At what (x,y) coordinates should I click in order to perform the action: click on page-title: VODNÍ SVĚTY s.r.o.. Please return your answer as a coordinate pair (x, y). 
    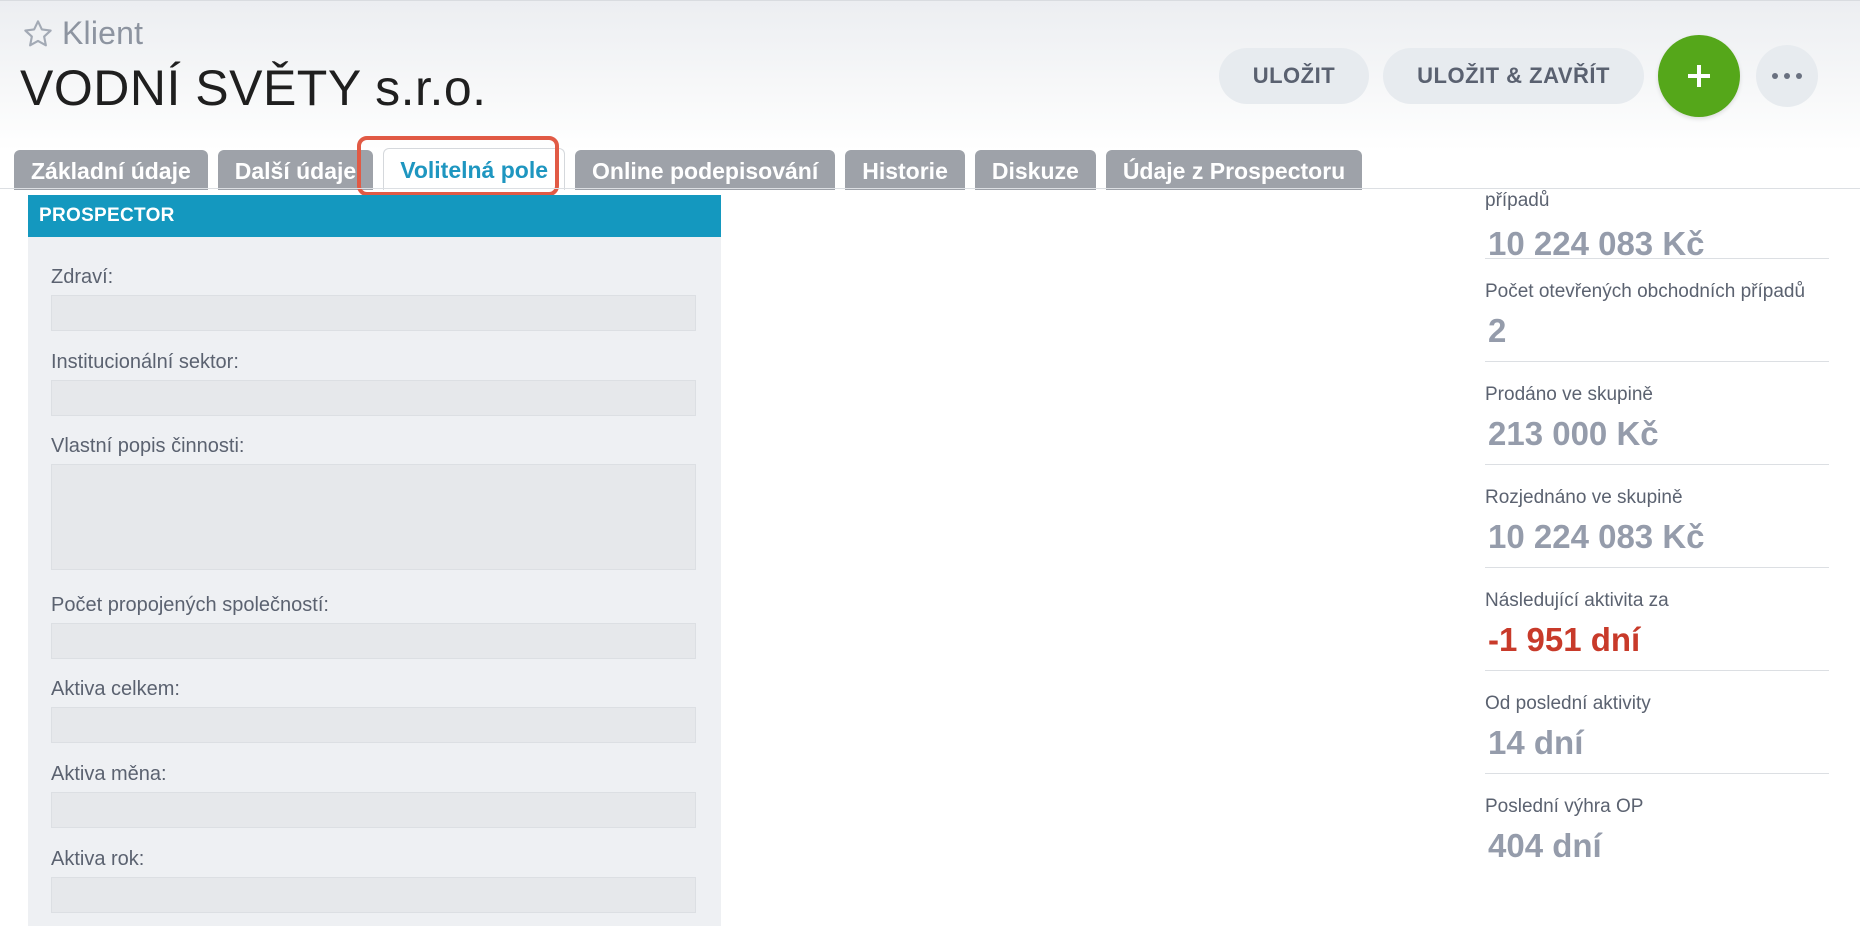
    Looking at the image, I should click on (253, 88).